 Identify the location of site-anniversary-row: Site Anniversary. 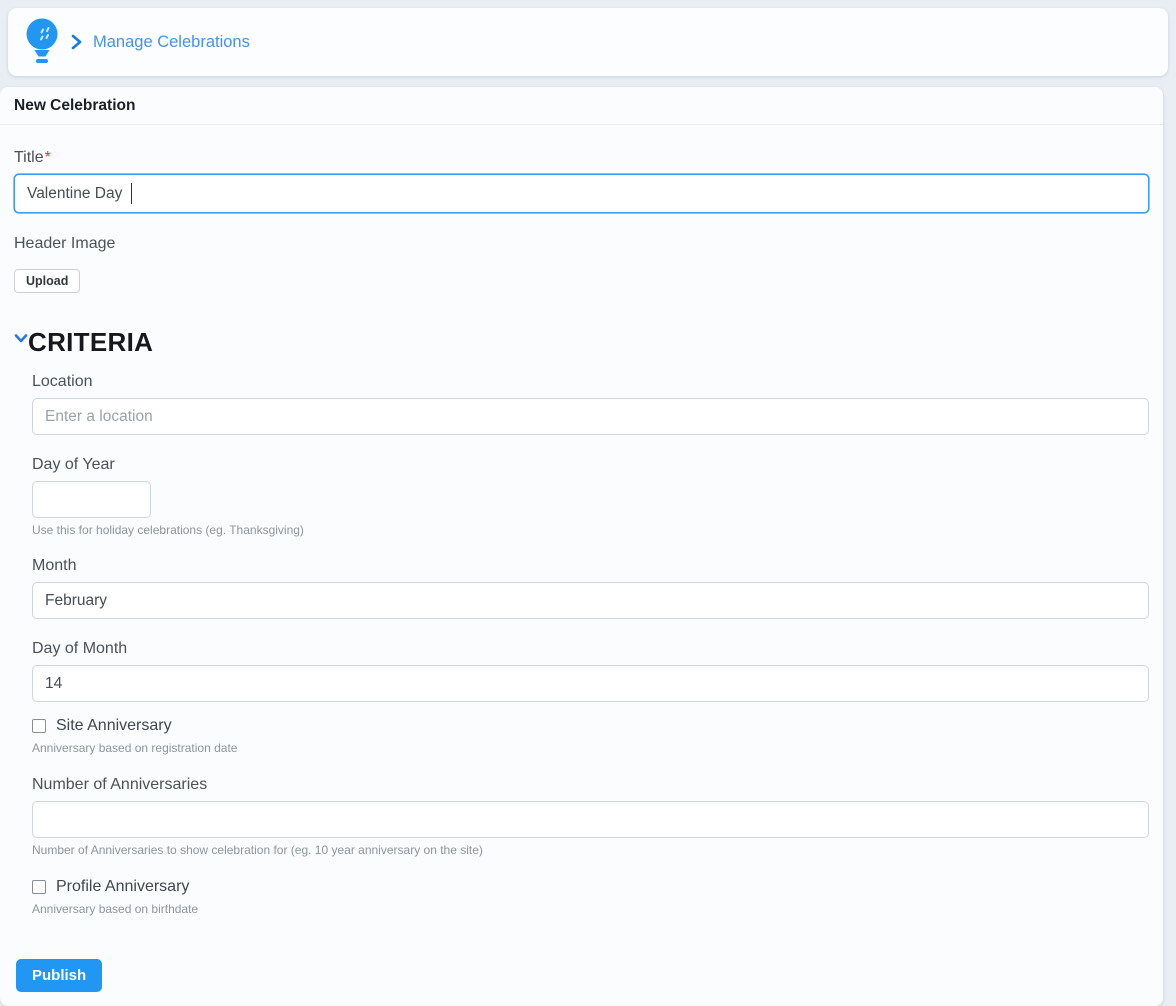
(590, 726).